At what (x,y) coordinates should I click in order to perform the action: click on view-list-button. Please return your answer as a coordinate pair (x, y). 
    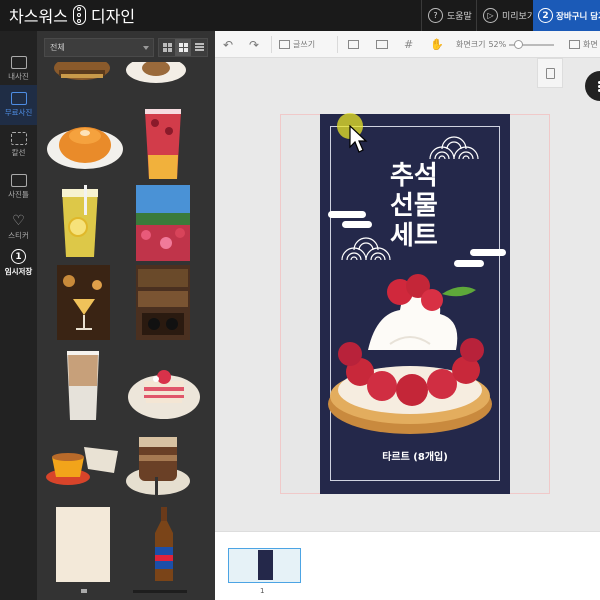
    Looking at the image, I should click on (199, 47).